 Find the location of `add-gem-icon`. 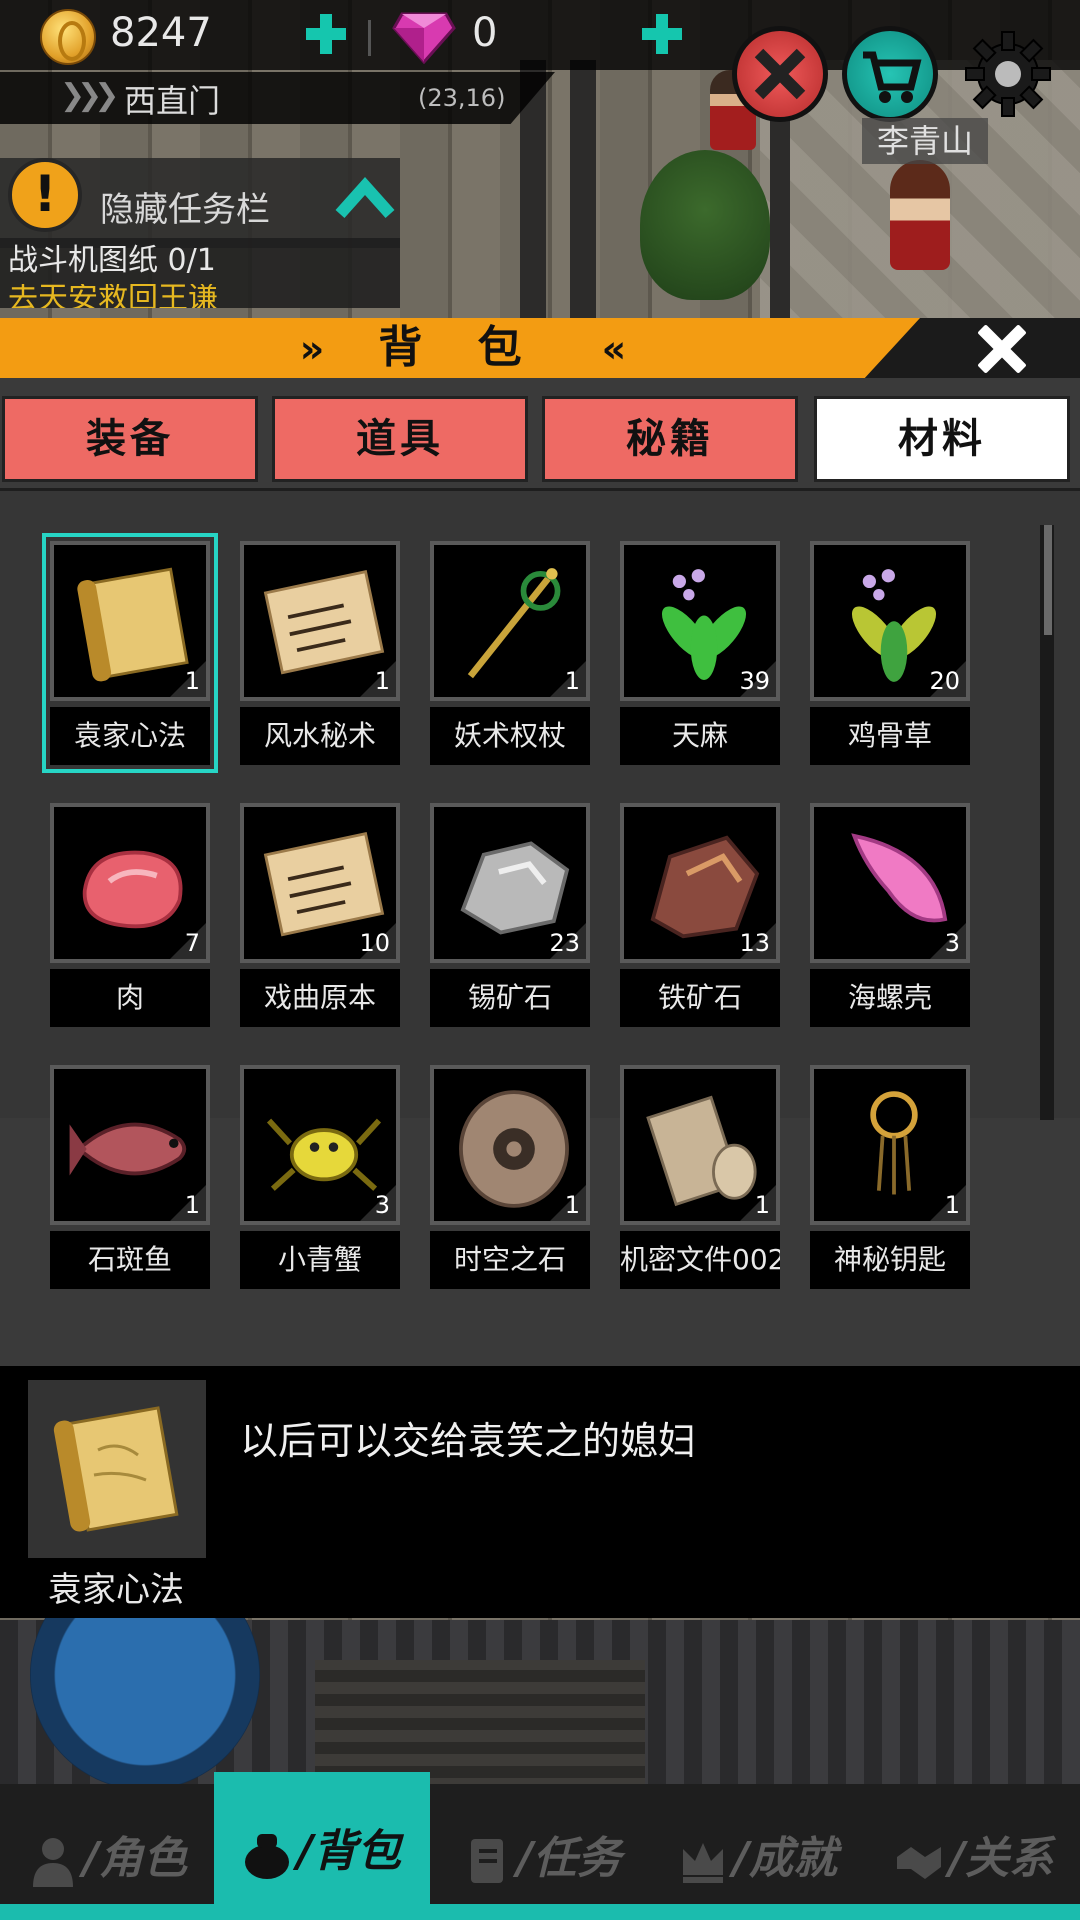

add-gem-icon is located at coordinates (662, 34).